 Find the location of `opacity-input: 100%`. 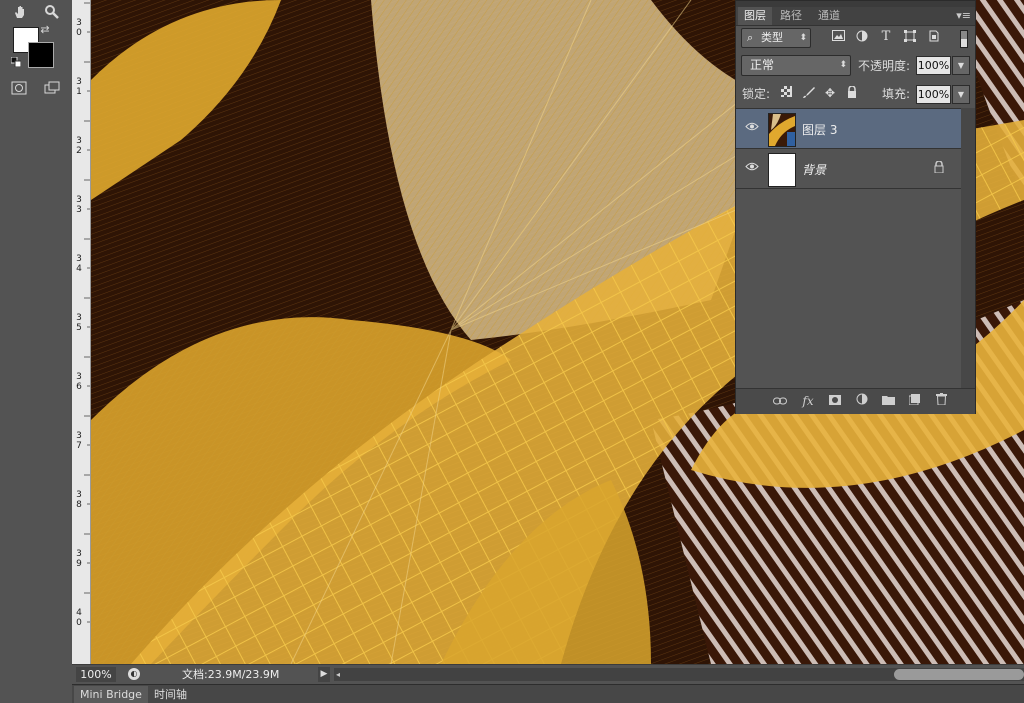

opacity-input: 100% is located at coordinates (933, 65).